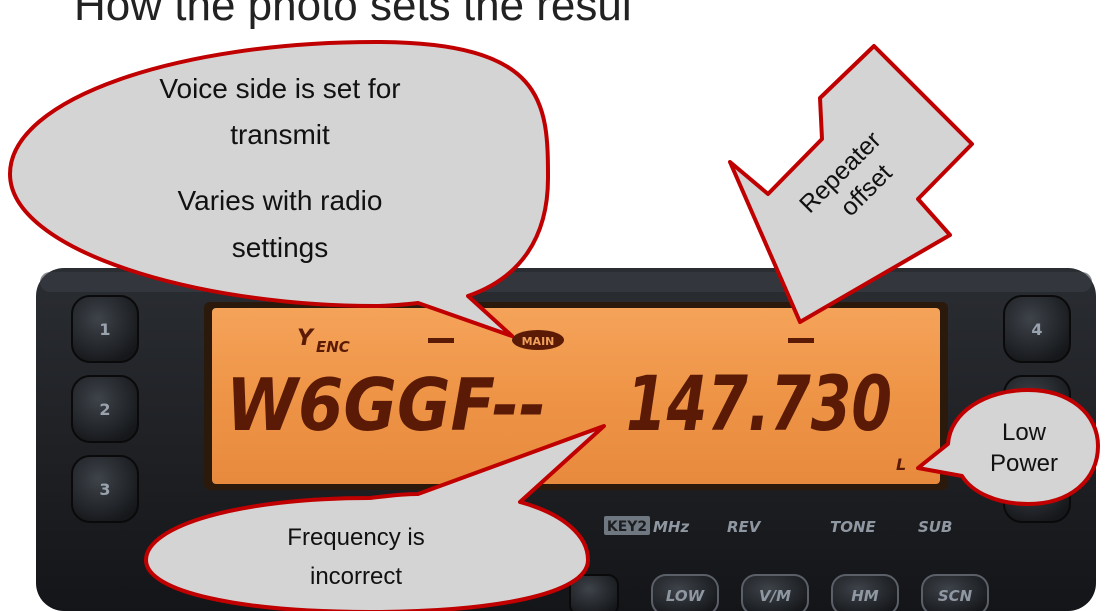  I want to click on bottom-key-low: LOW, so click(685, 592).